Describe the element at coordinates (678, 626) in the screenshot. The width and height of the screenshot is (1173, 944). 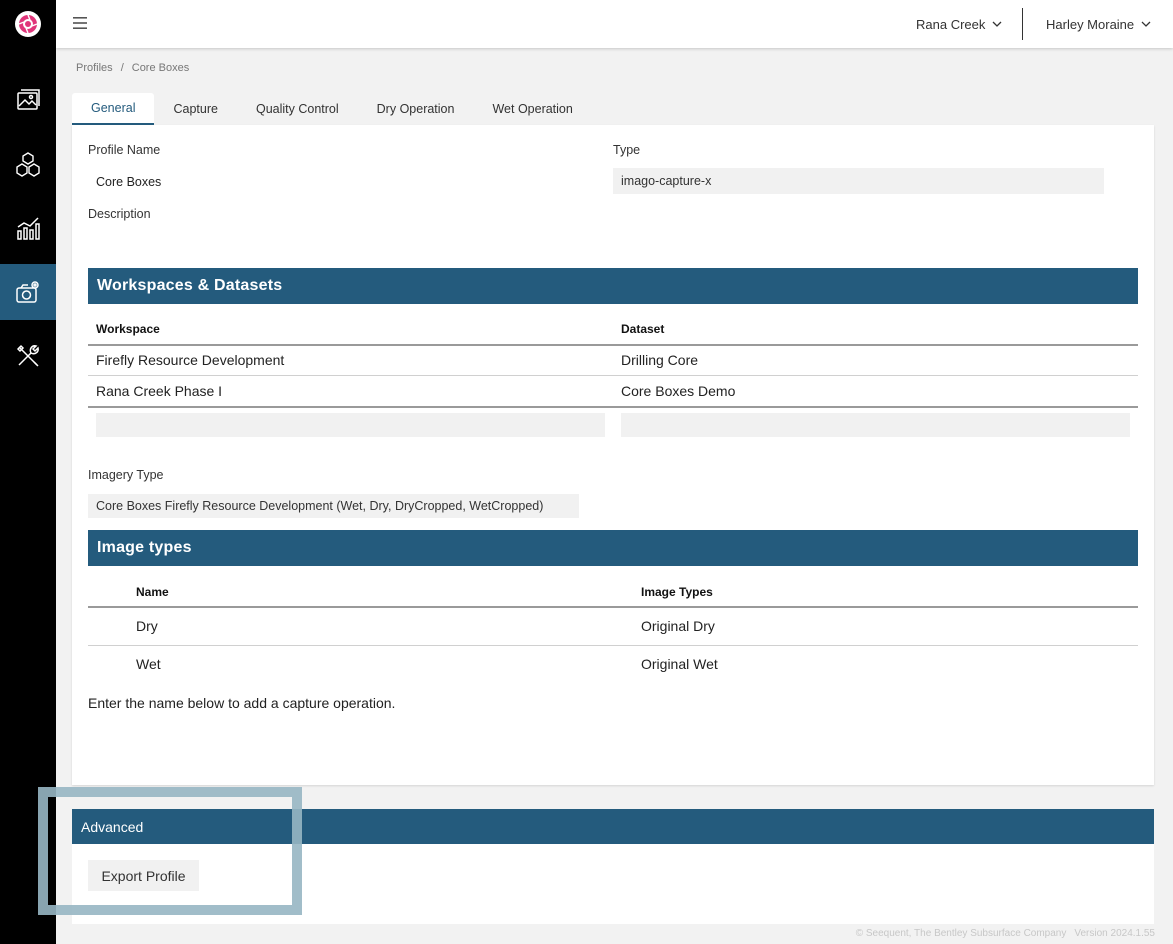
I see `table-row-image-type: Original Dry` at that location.